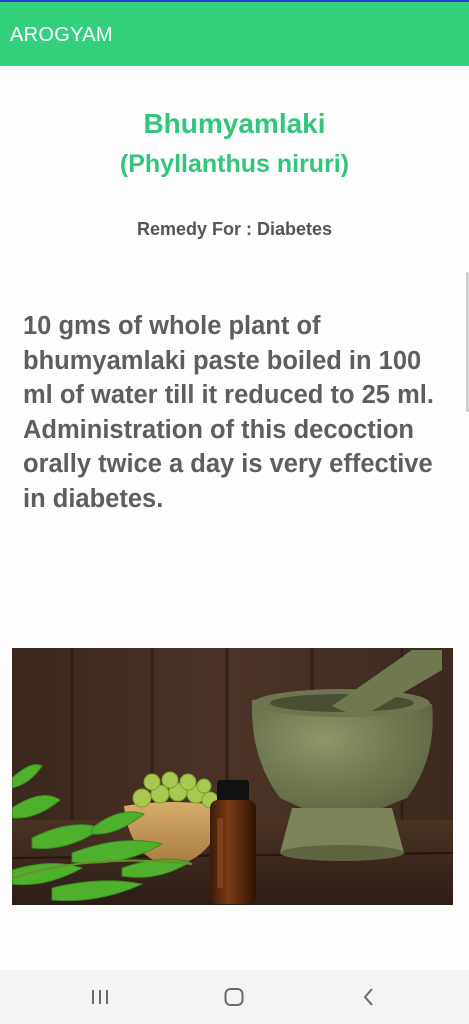 The width and height of the screenshot is (469, 1024). Describe the element at coordinates (61, 35) in the screenshot. I see `app-title: AROGYAM` at that location.